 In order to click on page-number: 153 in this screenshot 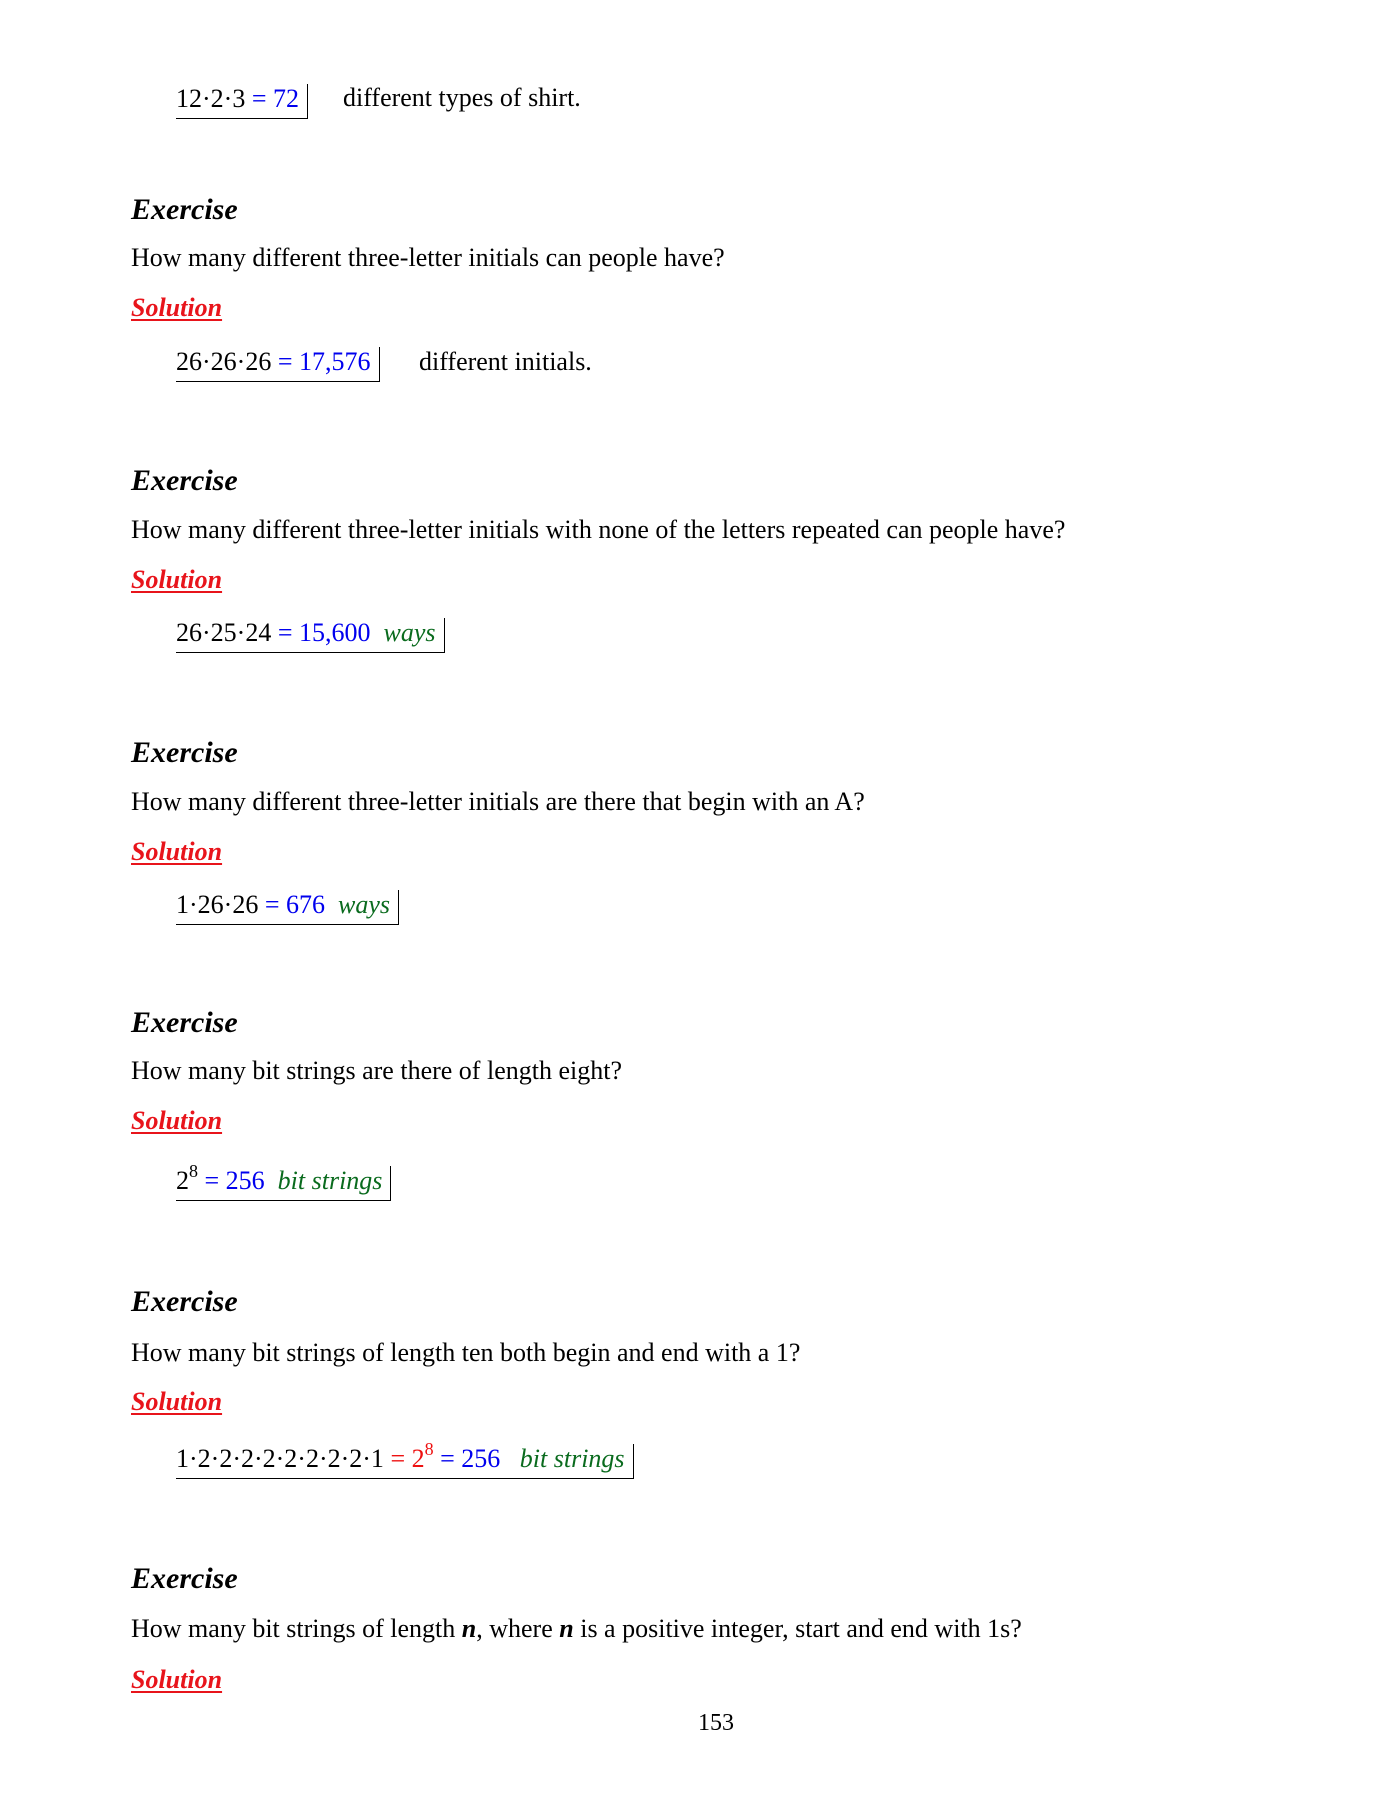, I will do `click(716, 1723)`.